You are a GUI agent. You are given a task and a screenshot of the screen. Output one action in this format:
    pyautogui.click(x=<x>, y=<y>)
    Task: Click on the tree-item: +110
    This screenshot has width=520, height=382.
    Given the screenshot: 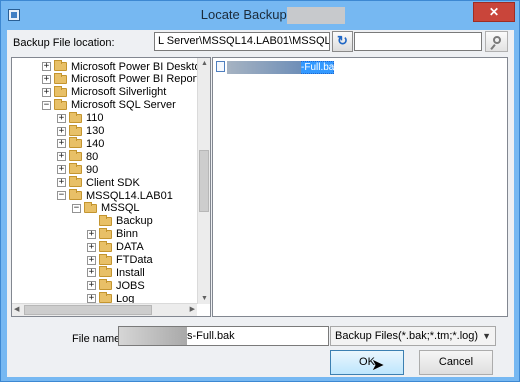 What is the action you would take?
    pyautogui.click(x=80, y=118)
    